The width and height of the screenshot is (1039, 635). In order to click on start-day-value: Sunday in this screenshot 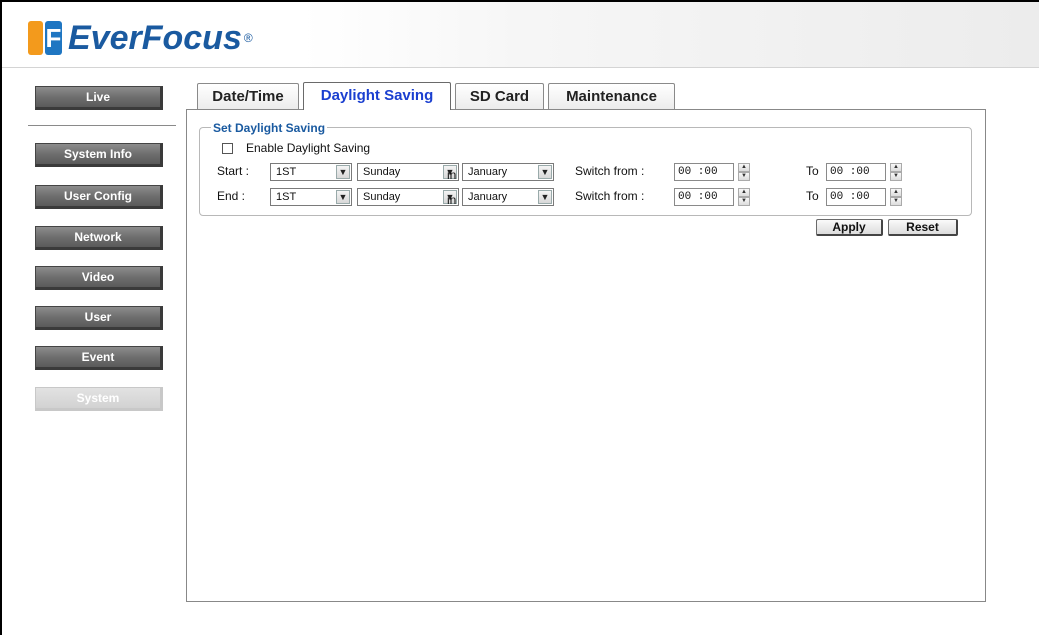, I will do `click(382, 172)`.